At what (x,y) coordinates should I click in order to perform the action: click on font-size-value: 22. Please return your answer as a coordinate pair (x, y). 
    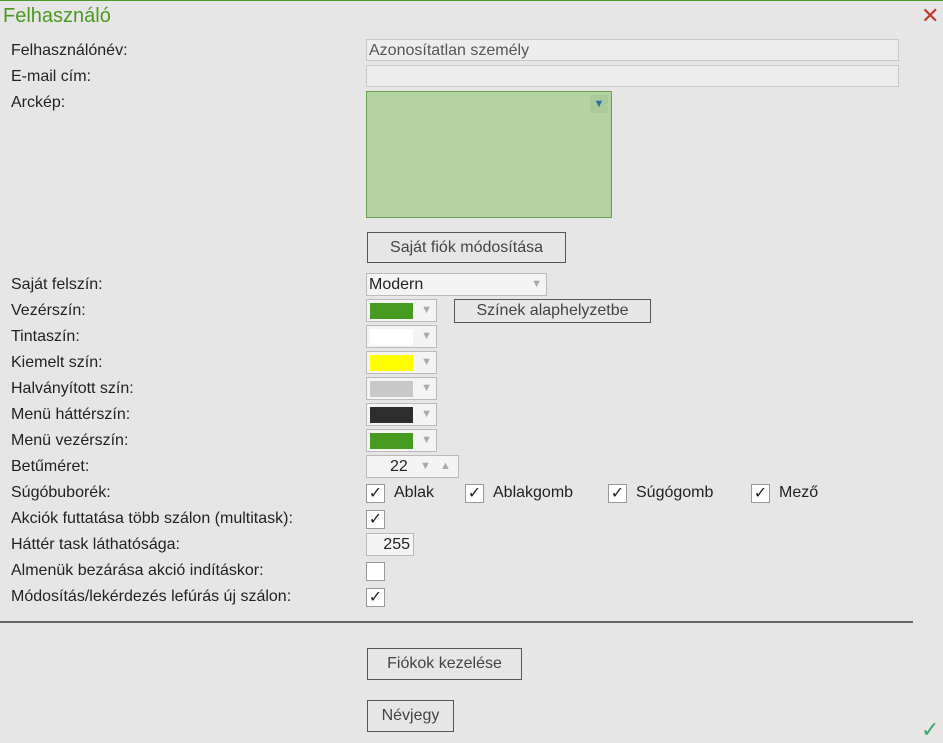
    Looking at the image, I should click on (399, 466).